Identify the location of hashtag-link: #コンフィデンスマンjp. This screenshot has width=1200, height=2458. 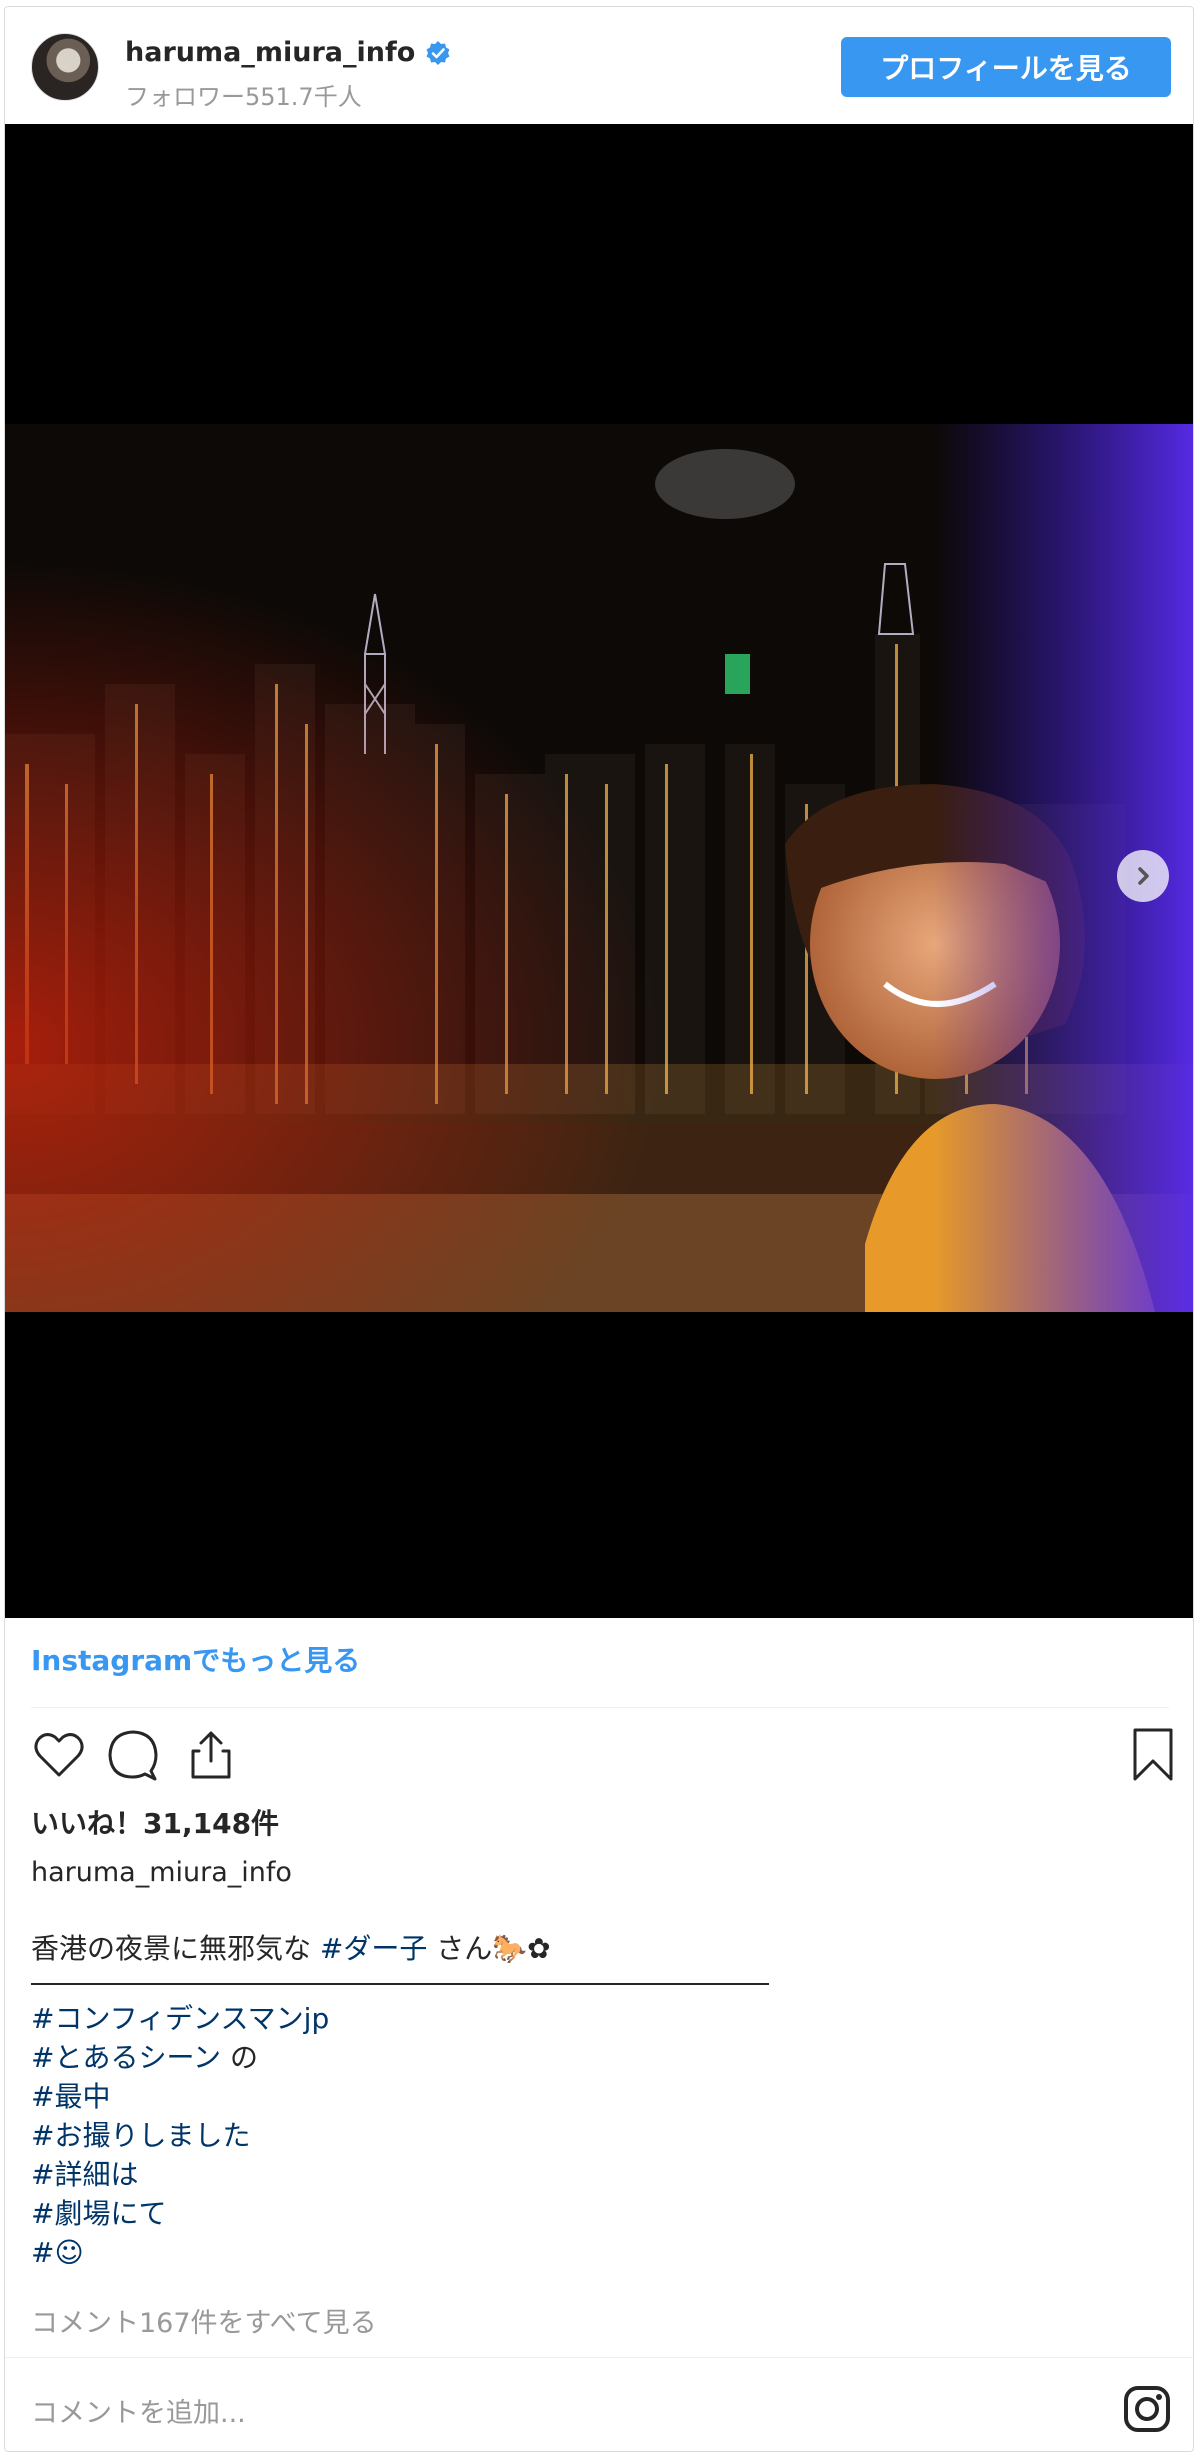
(180, 2018).